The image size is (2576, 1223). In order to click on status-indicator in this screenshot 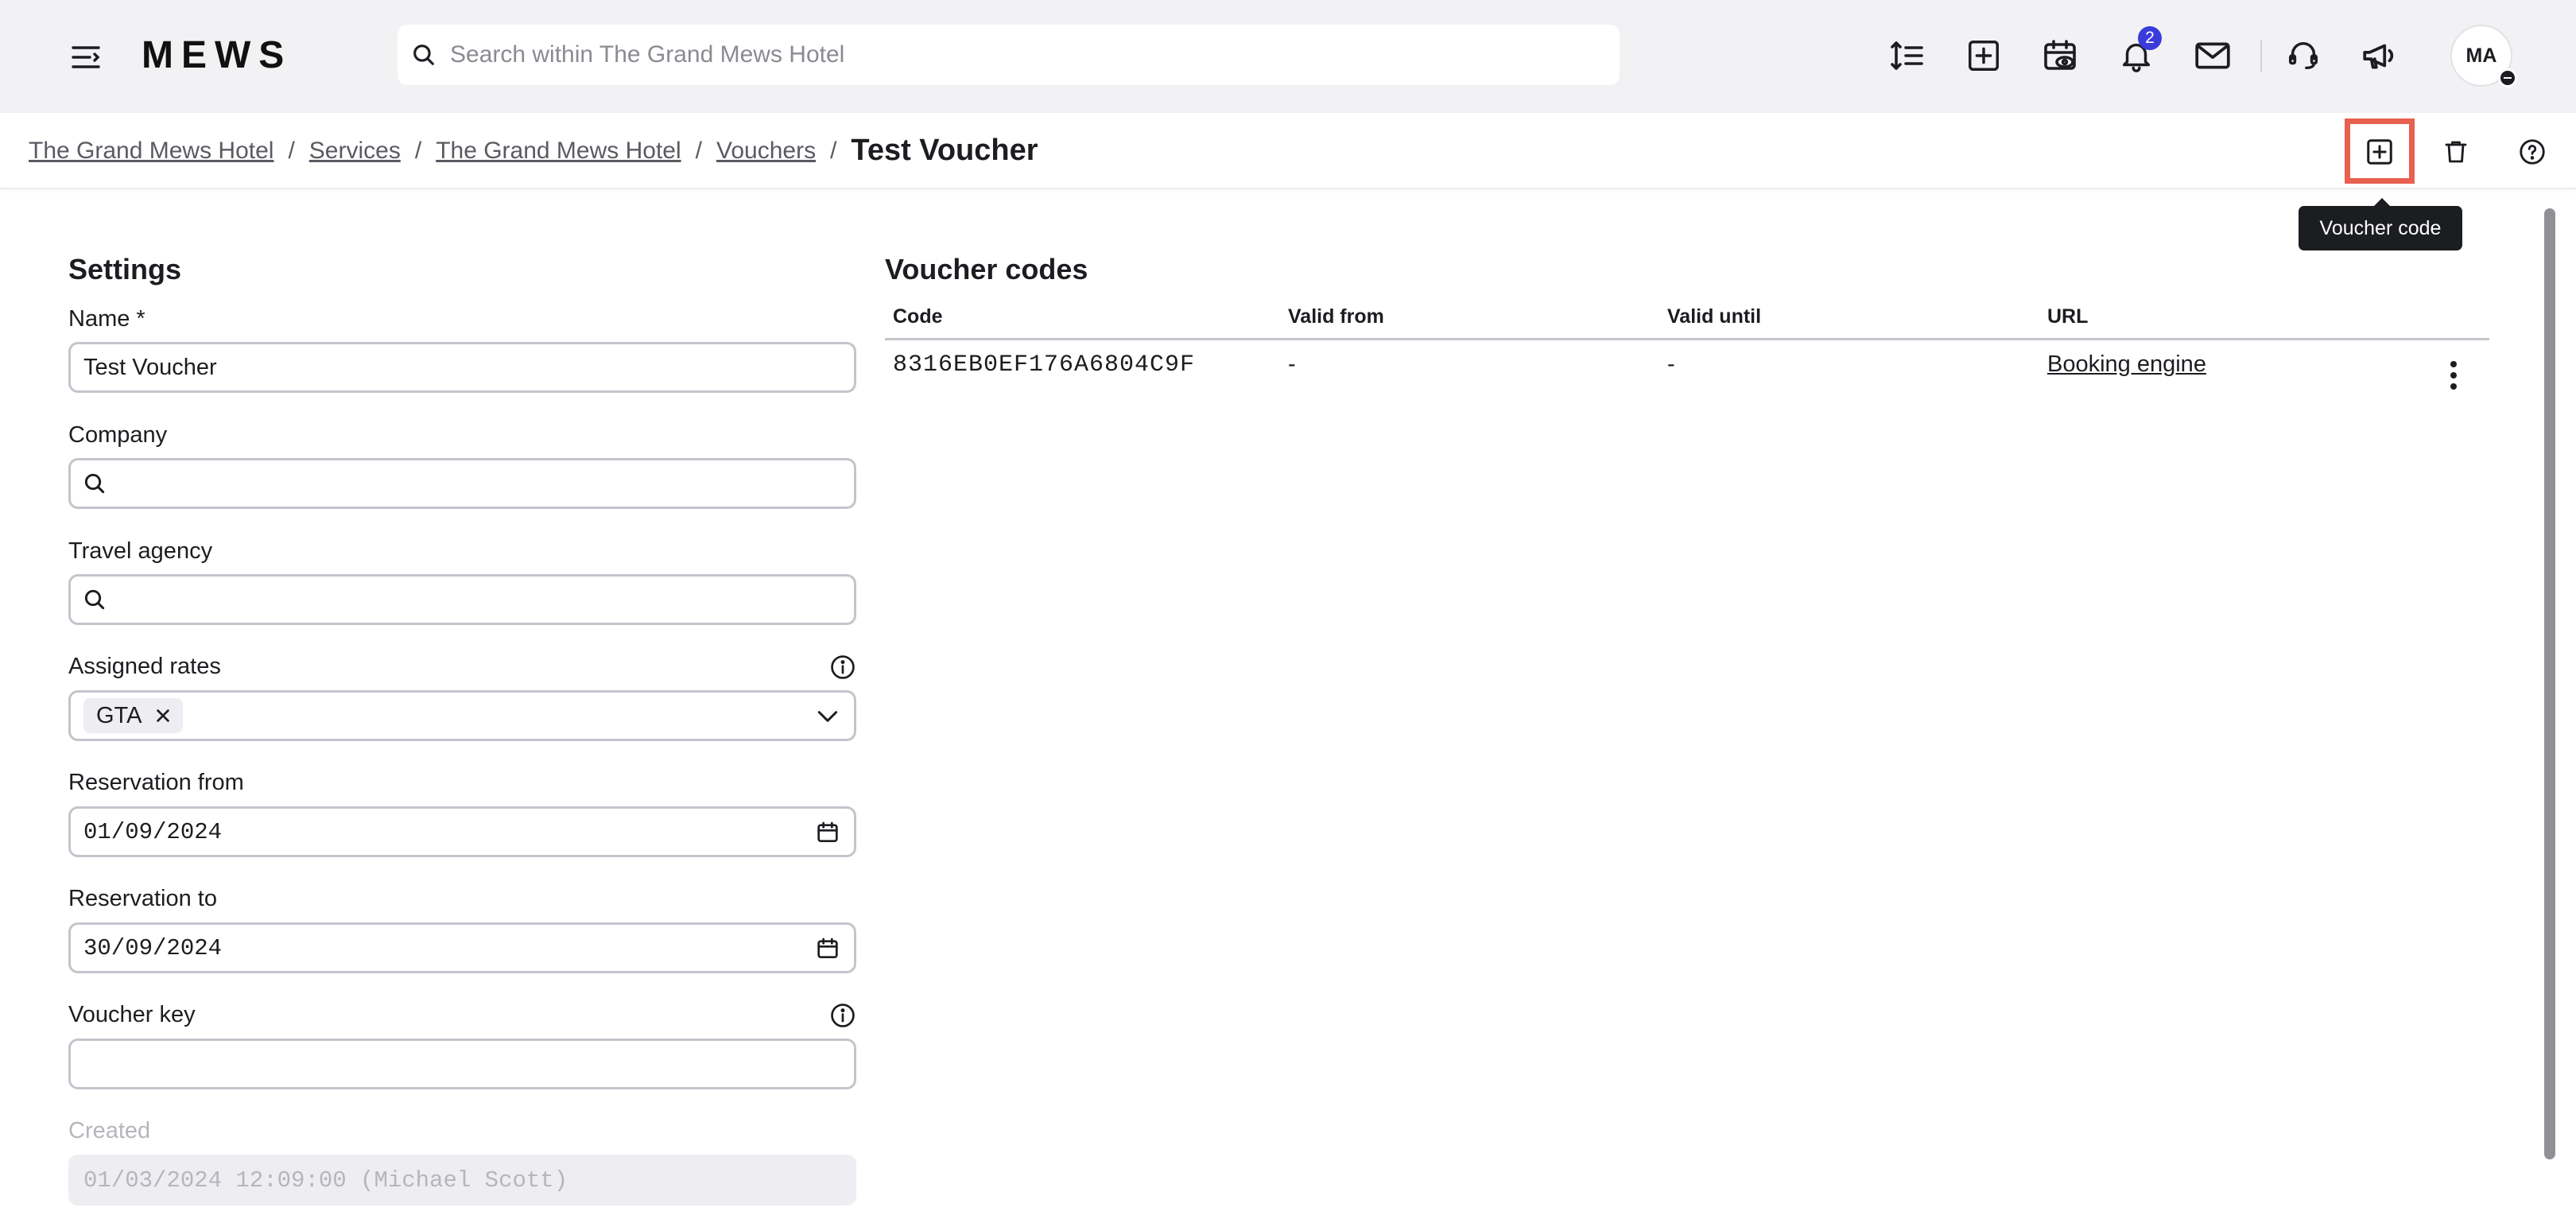, I will do `click(2507, 77)`.